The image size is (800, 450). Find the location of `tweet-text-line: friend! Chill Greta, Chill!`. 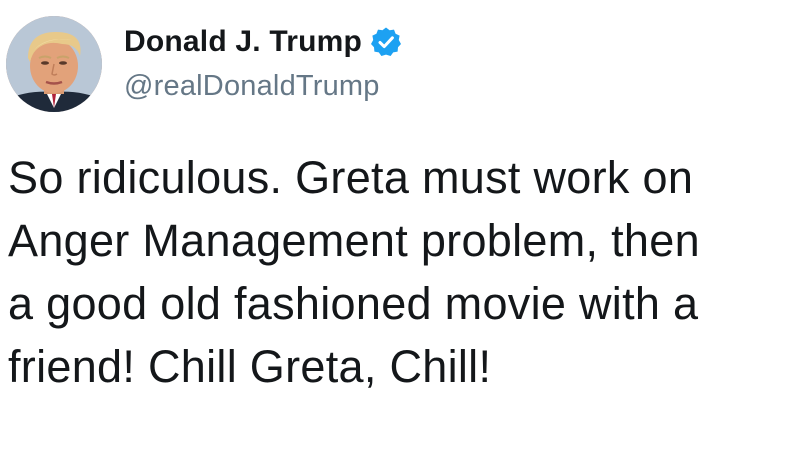

tweet-text-line: friend! Chill Greta, Chill! is located at coordinates (250, 366).